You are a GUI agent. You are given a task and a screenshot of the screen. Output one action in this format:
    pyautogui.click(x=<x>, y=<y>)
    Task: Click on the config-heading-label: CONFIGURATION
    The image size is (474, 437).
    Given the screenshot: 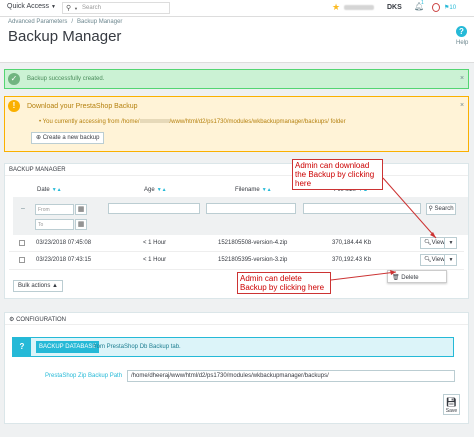 What is the action you would take?
    pyautogui.click(x=41, y=320)
    